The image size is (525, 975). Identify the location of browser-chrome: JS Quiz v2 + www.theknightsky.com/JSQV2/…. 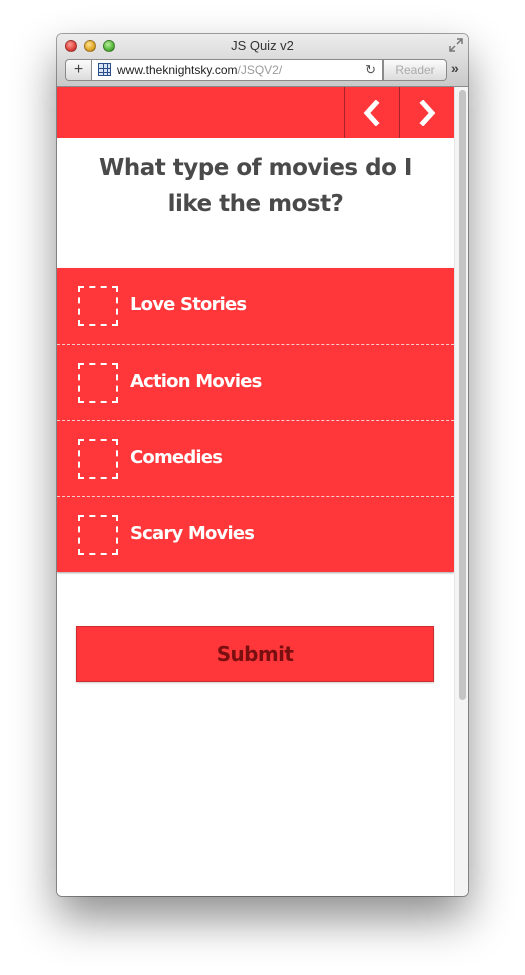
(262, 60).